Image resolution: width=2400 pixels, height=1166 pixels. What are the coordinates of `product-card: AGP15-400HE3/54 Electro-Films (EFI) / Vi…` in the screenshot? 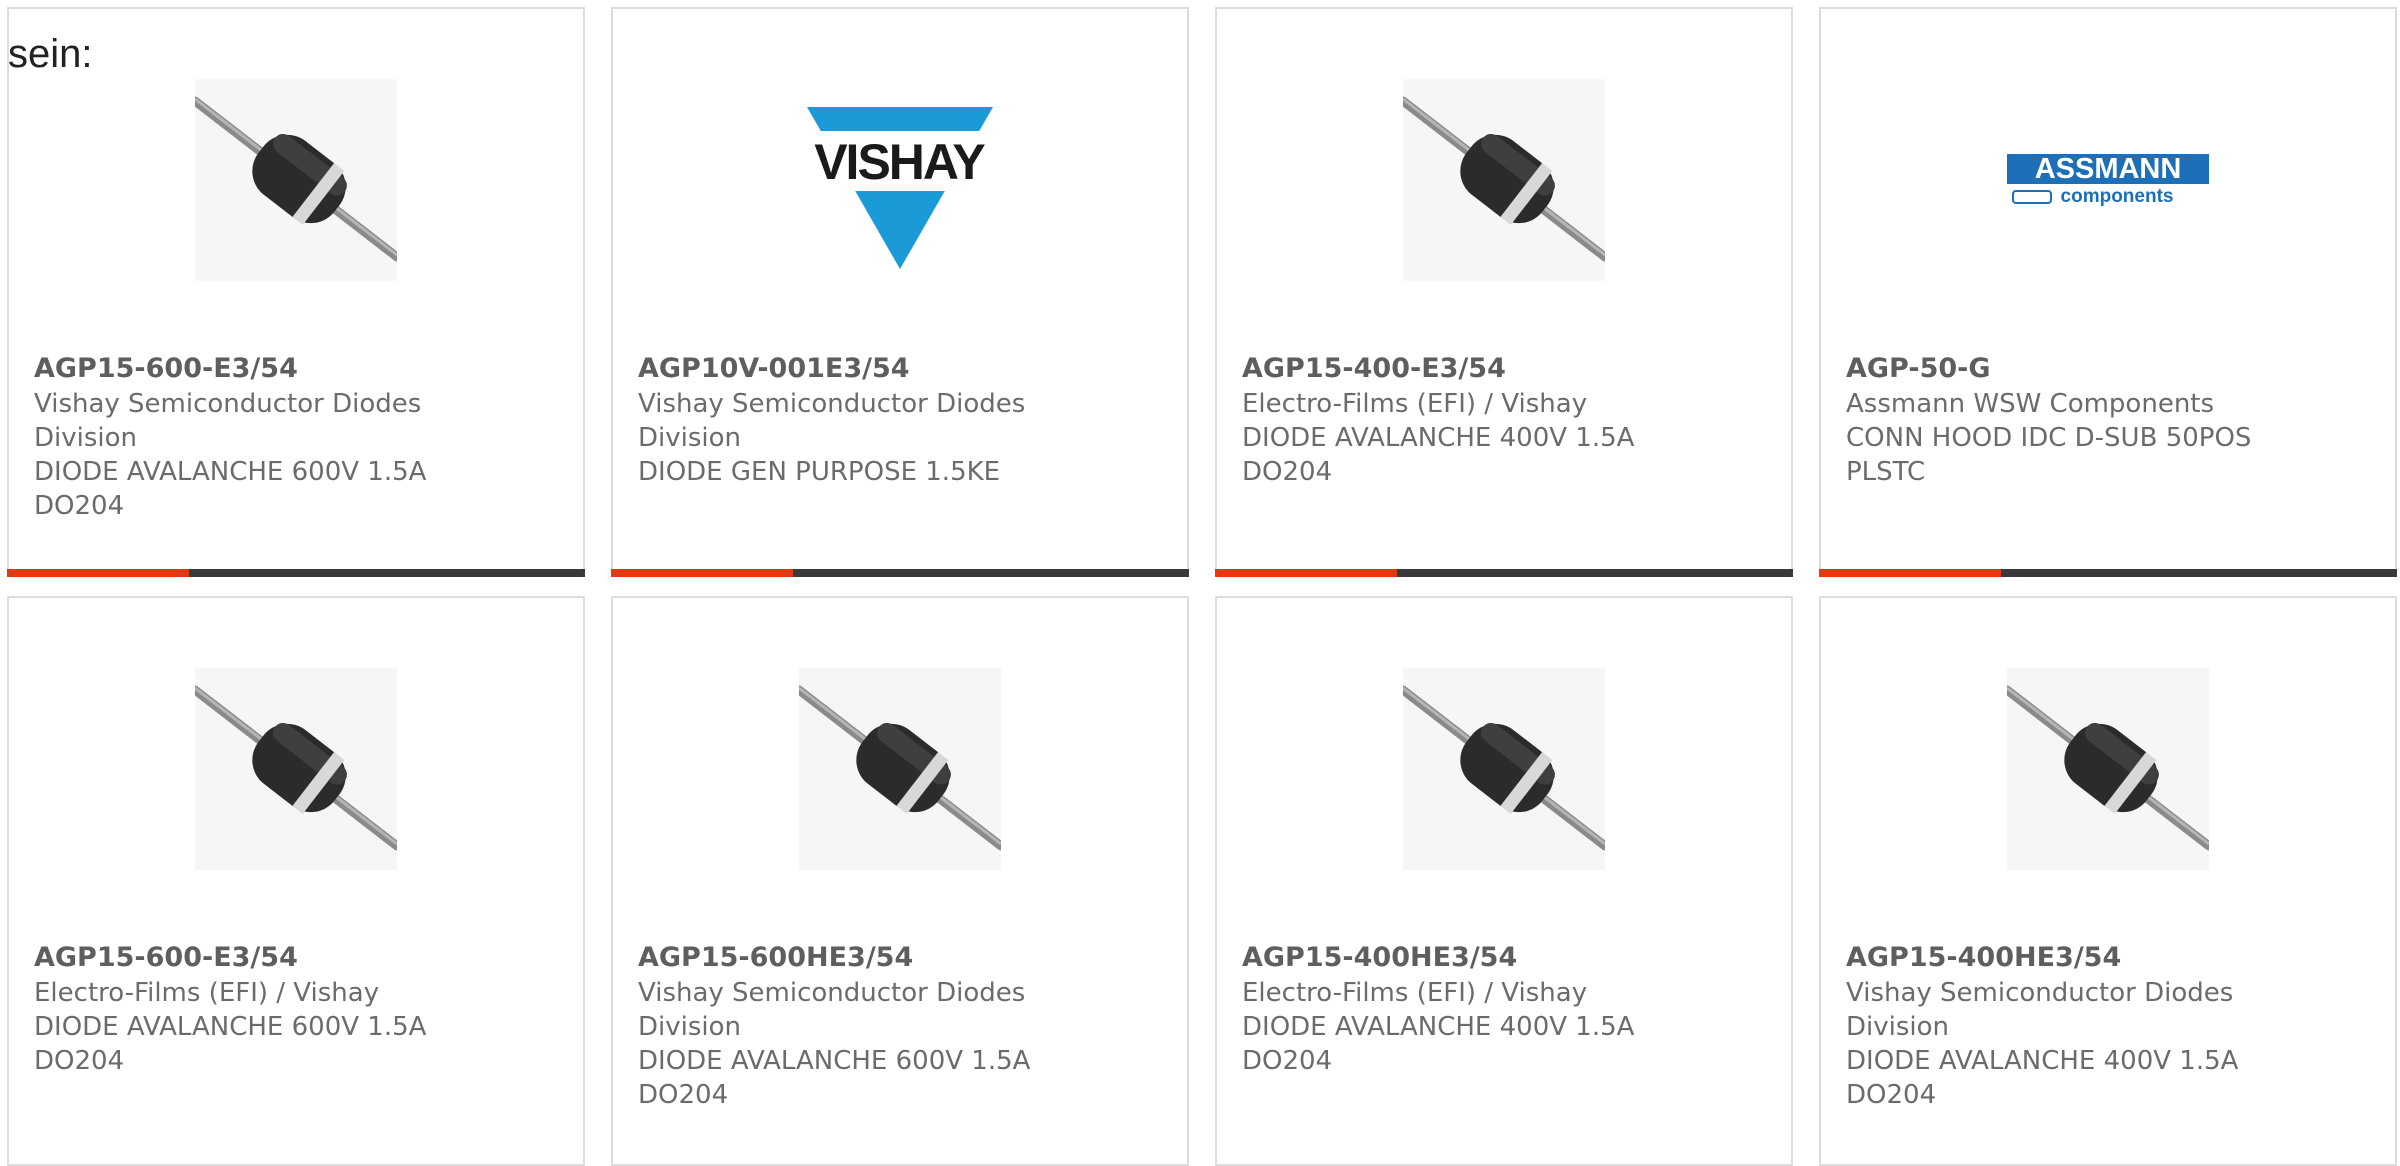 It's located at (1504, 881).